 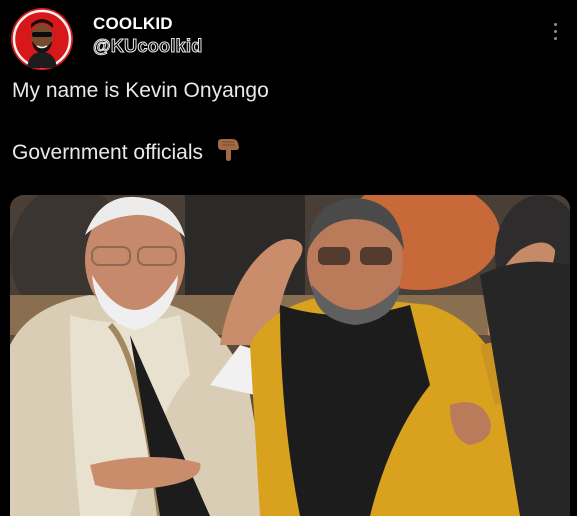 I want to click on tweet-text: My name is Kevin Onyango, so click(x=140, y=90).